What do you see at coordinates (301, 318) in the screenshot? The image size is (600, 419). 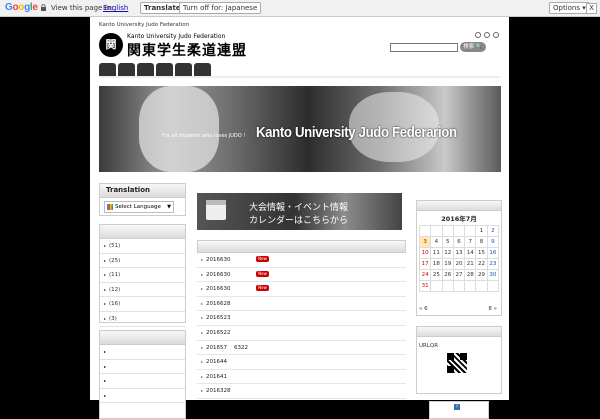 I see `news-item: ▸ 2016523` at bounding box center [301, 318].